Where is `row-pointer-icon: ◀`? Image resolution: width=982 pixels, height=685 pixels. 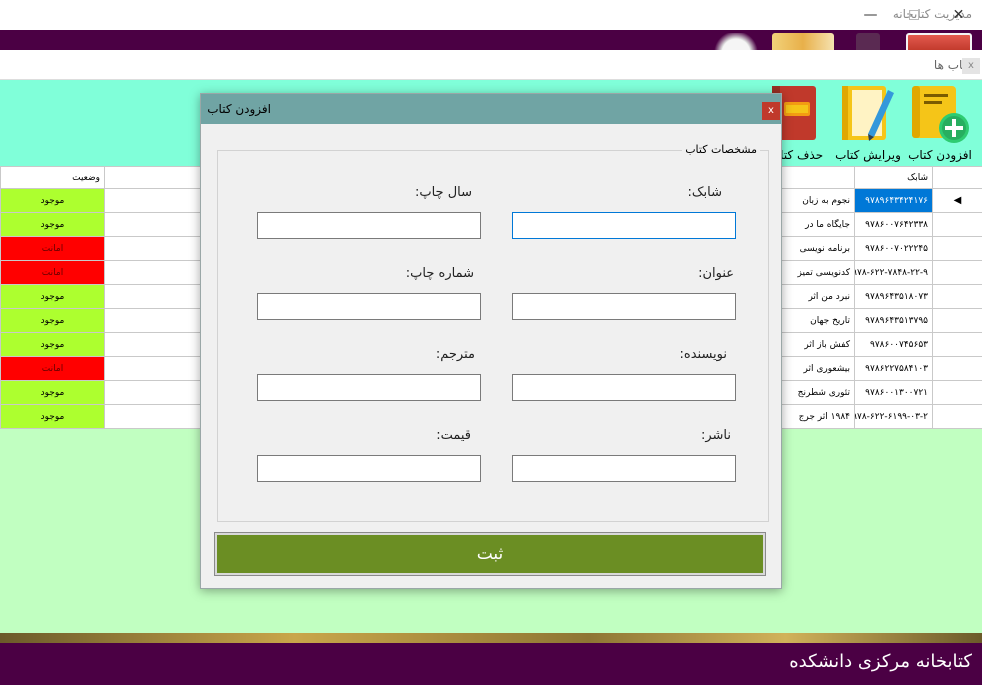
row-pointer-icon: ◀ is located at coordinates (957, 200).